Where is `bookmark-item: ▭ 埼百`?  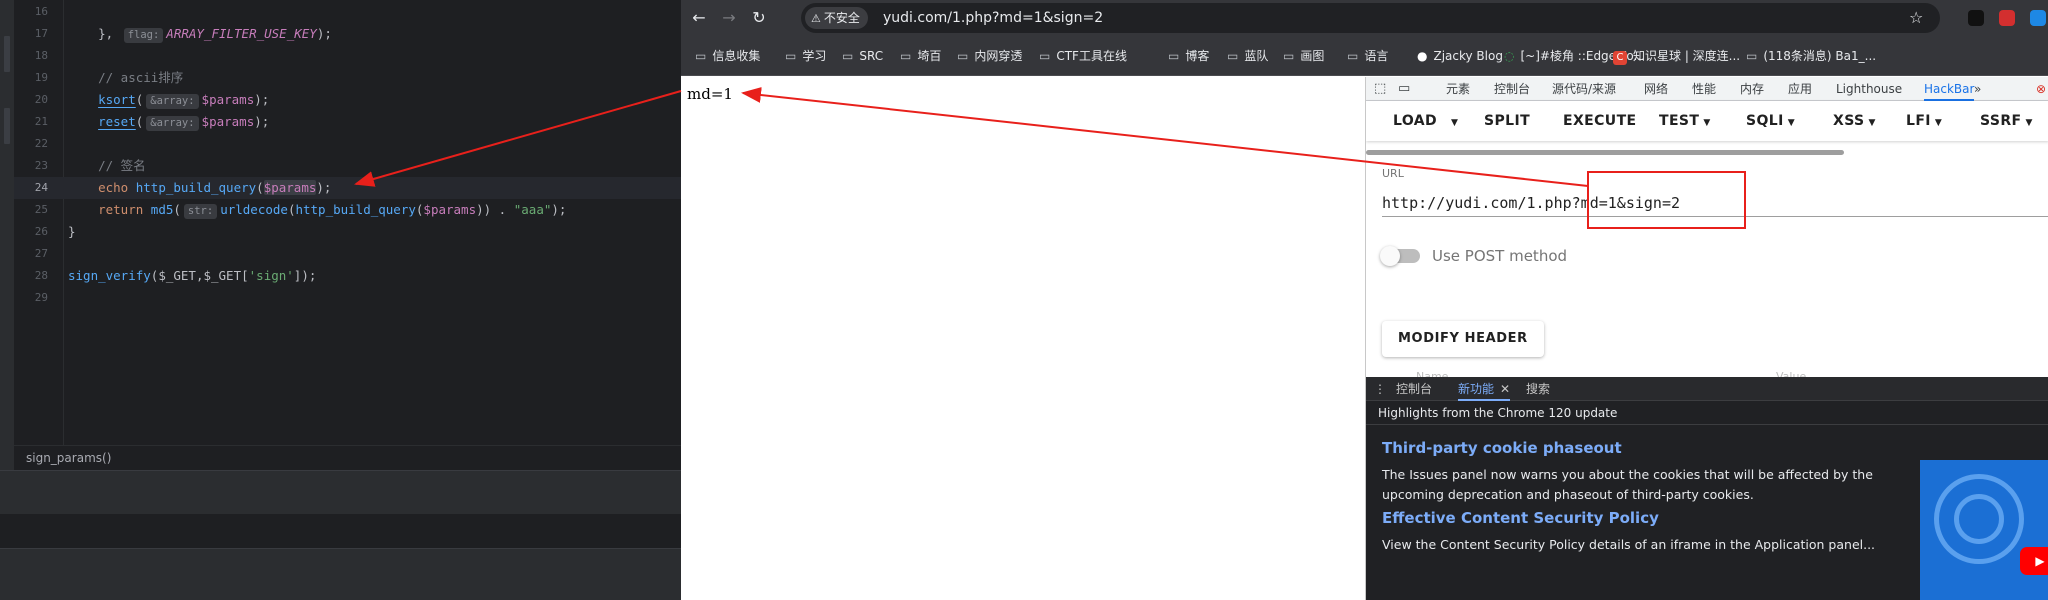
bookmark-item: ▭ 埼百 is located at coordinates (920, 56).